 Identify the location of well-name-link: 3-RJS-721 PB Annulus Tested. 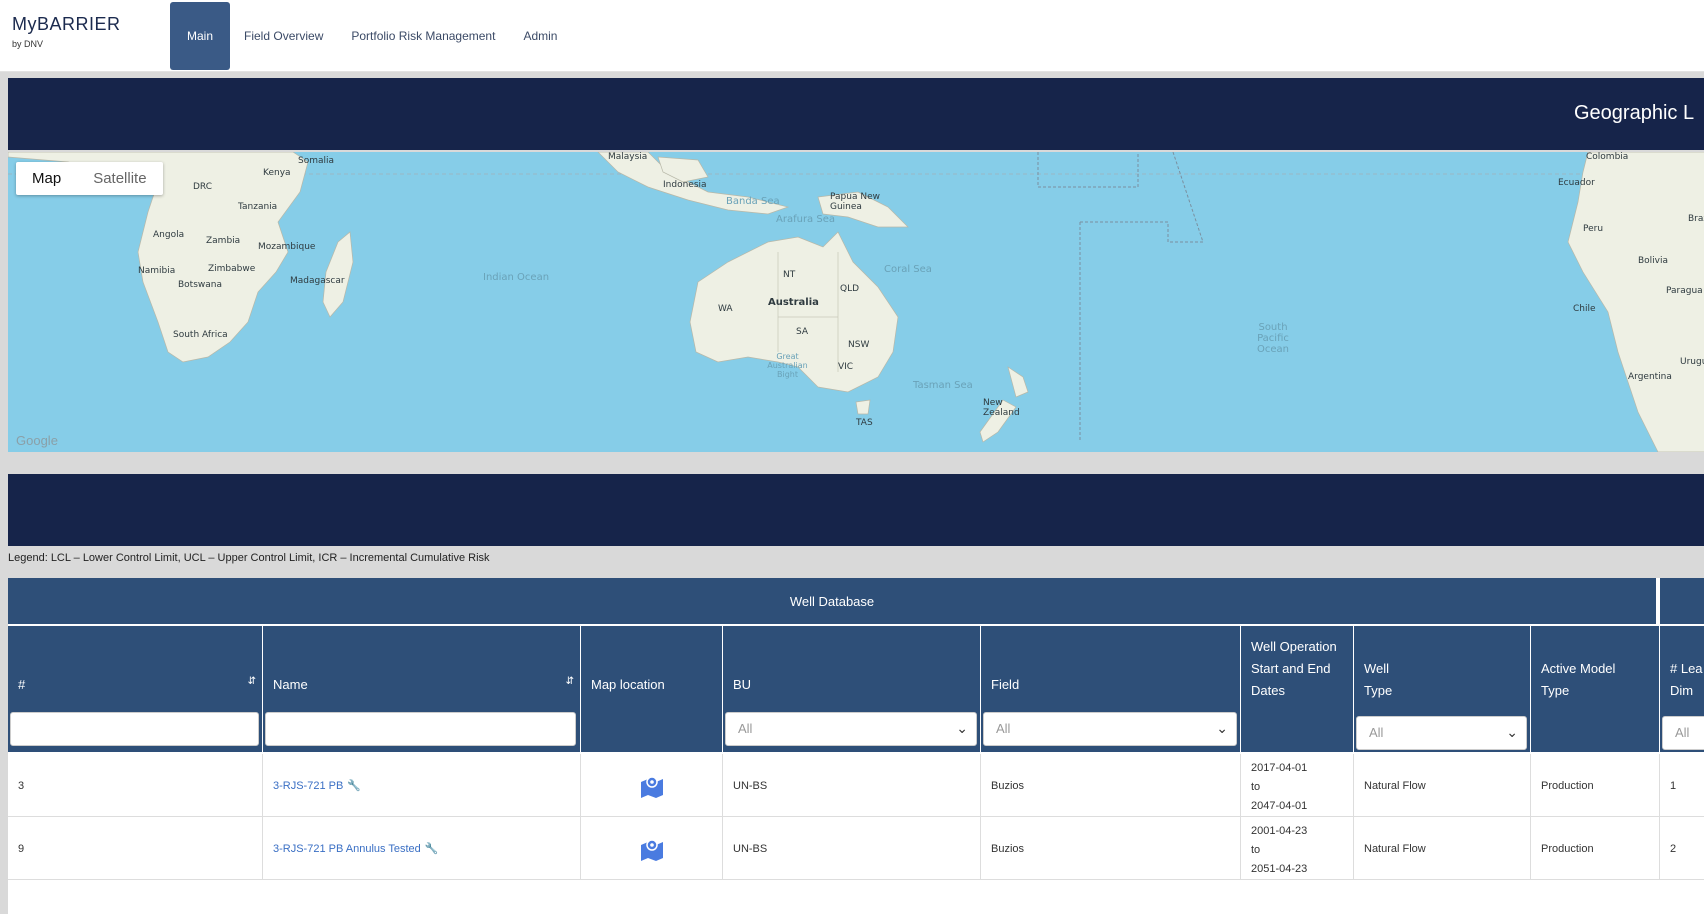
(347, 849).